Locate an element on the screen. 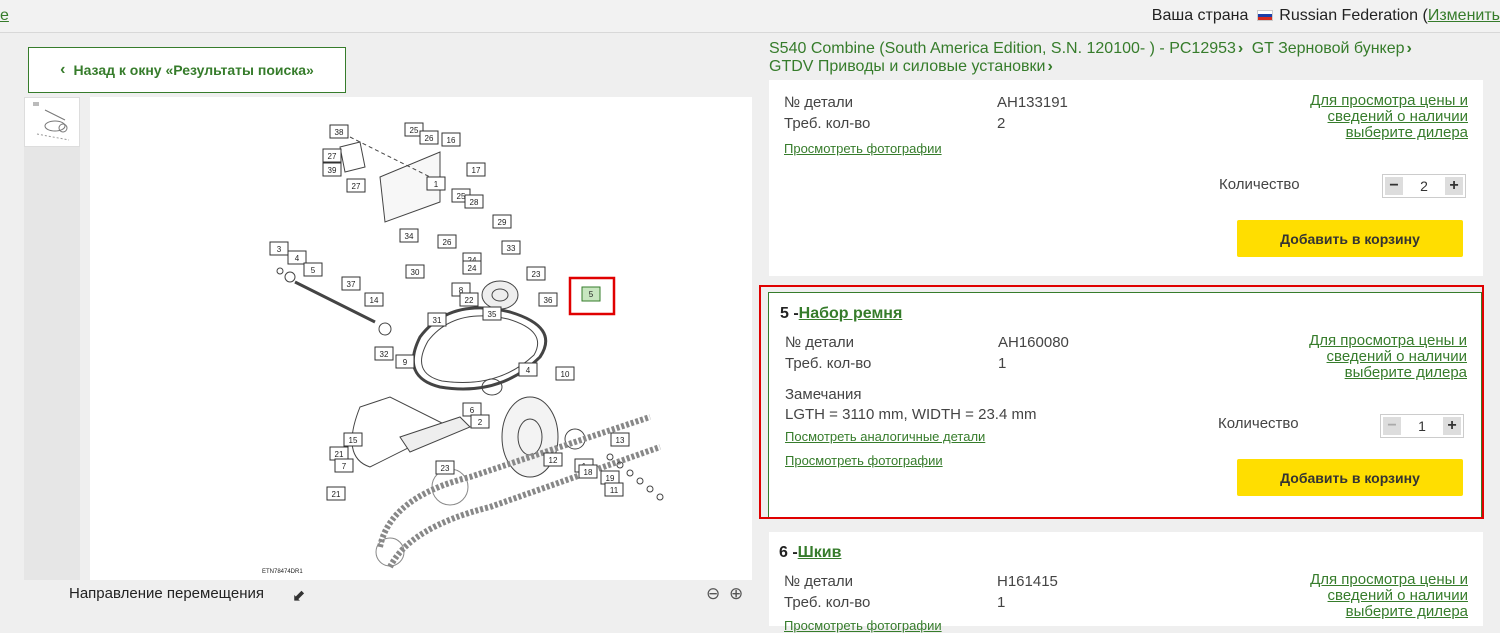 The image size is (1500, 633). callout-12: 12 is located at coordinates (553, 459).